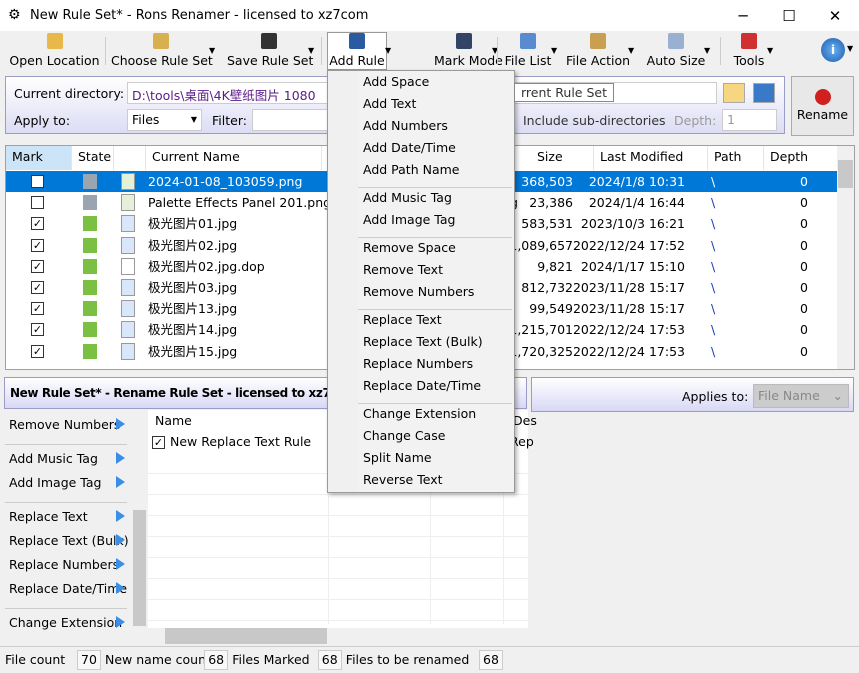  Describe the element at coordinates (833, 50) in the screenshot. I see `info-icon: i` at that location.